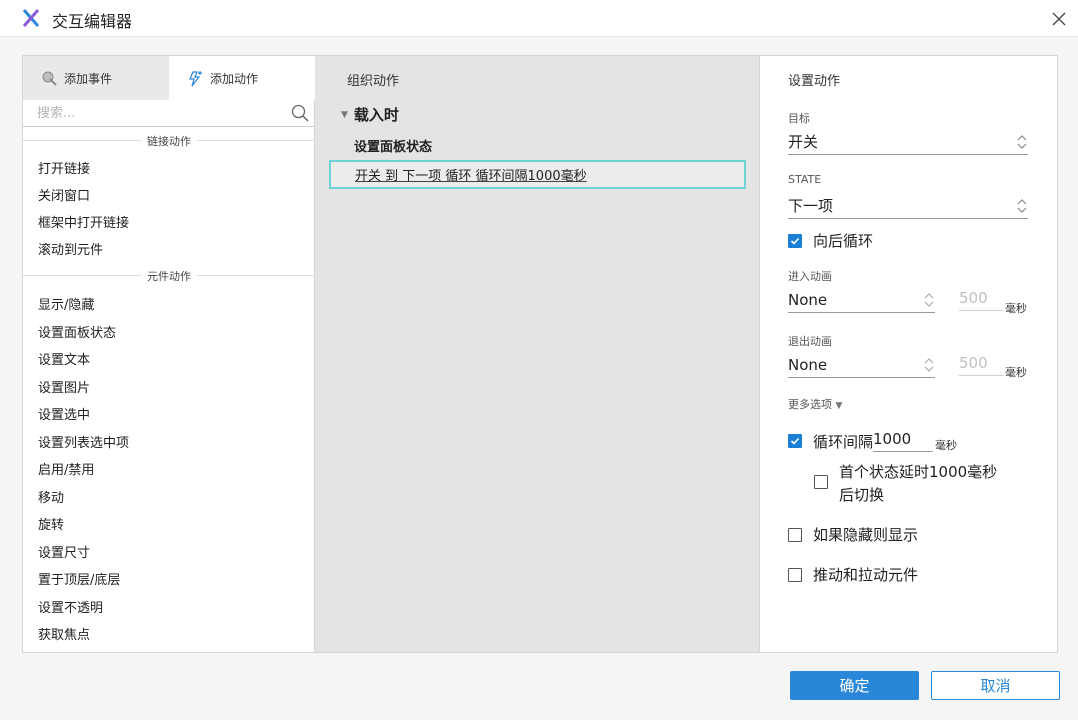 The width and height of the screenshot is (1078, 720). What do you see at coordinates (195, 78) in the screenshot?
I see `add-action-icon` at bounding box center [195, 78].